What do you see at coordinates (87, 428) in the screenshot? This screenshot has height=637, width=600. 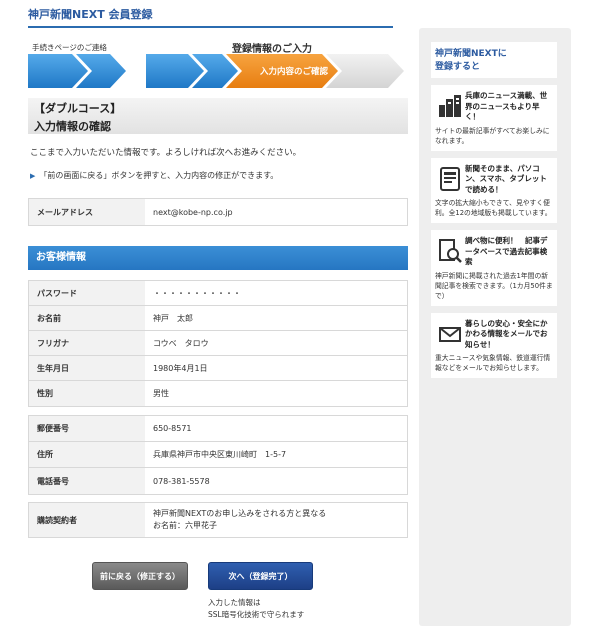 I see `postal-code-label: 郵便番号` at bounding box center [87, 428].